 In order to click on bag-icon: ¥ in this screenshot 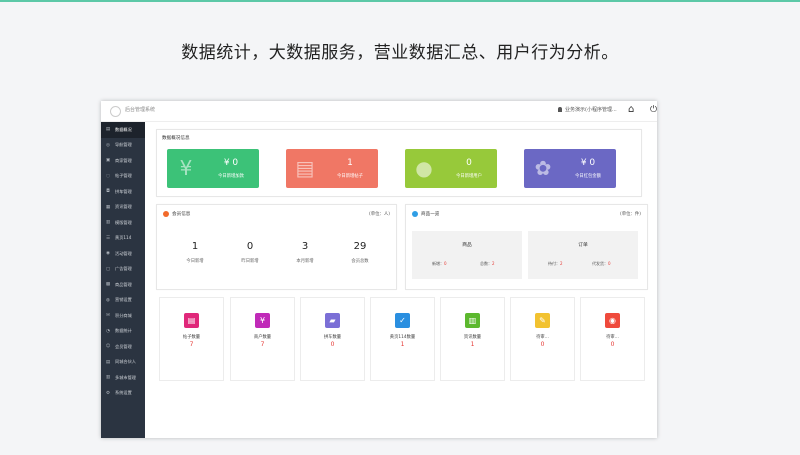, I will do `click(262, 320)`.